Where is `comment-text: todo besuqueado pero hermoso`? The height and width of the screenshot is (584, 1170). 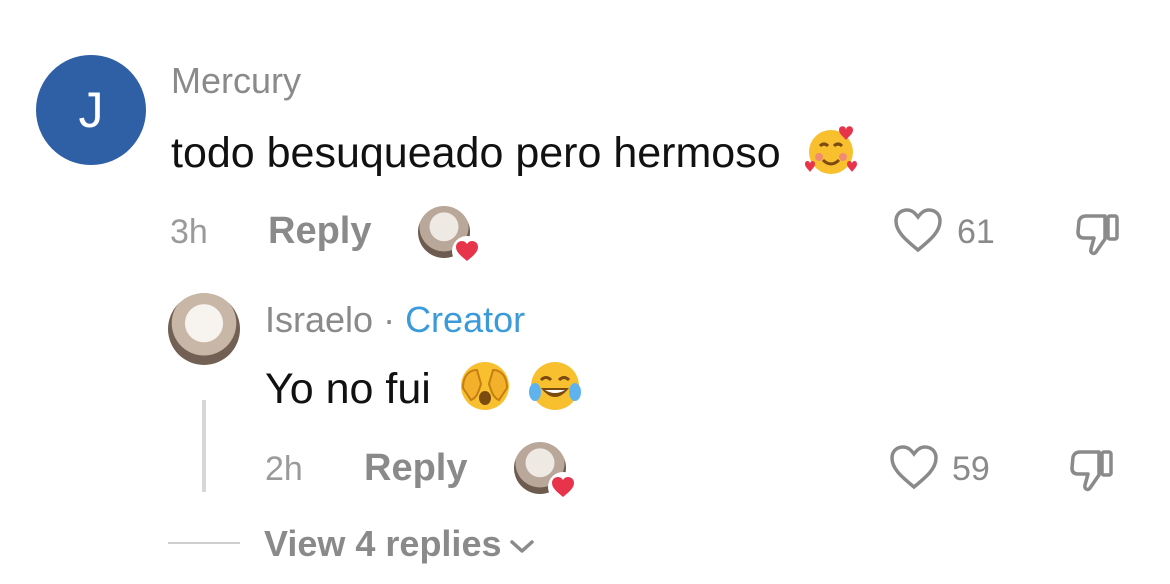 comment-text: todo besuqueado pero hermoso is located at coordinates (515, 155).